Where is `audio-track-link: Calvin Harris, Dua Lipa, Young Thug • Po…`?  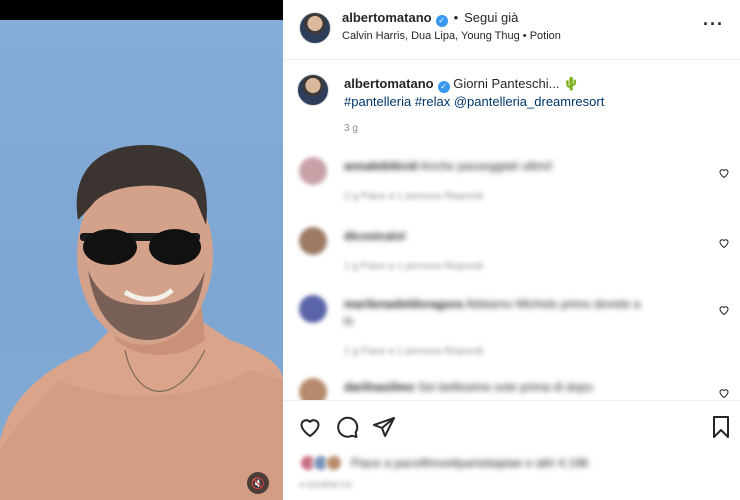
audio-track-link: Calvin Harris, Dua Lipa, Young Thug • Po… is located at coordinates (451, 36).